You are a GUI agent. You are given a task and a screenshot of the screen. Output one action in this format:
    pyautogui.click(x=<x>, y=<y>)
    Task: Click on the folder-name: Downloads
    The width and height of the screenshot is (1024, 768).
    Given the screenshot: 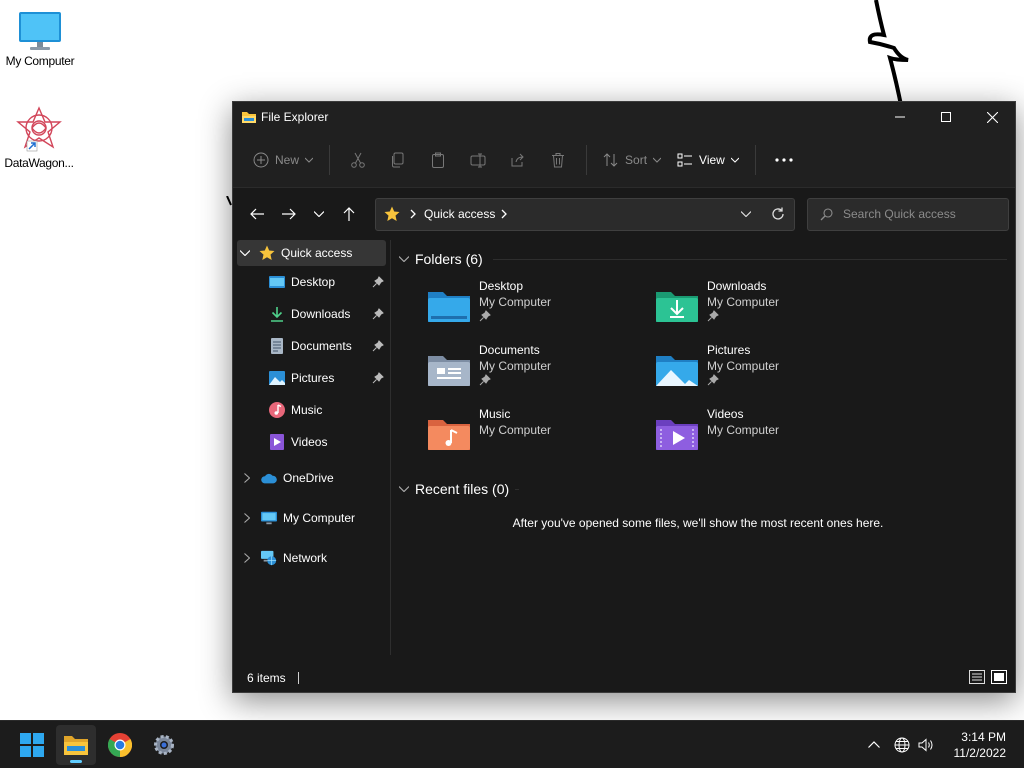 What is the action you would take?
    pyautogui.click(x=737, y=286)
    